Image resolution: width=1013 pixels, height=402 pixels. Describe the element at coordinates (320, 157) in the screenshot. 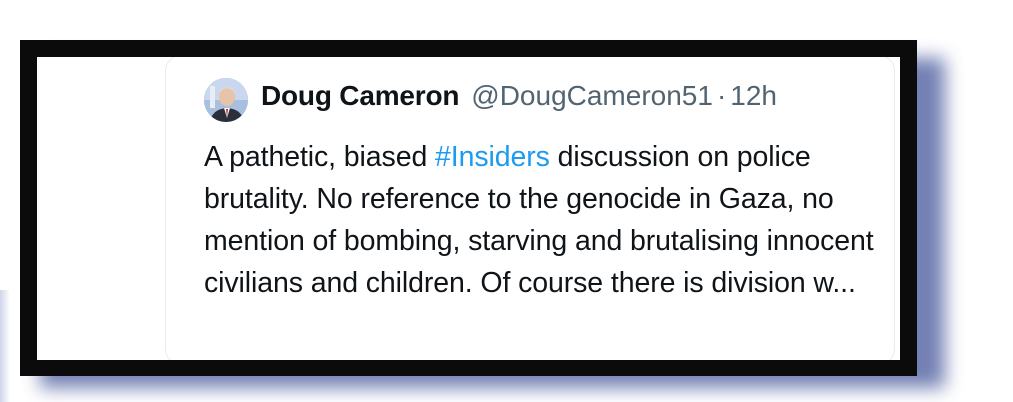

I see `tweet-text-start: A pathetic, biased` at that location.